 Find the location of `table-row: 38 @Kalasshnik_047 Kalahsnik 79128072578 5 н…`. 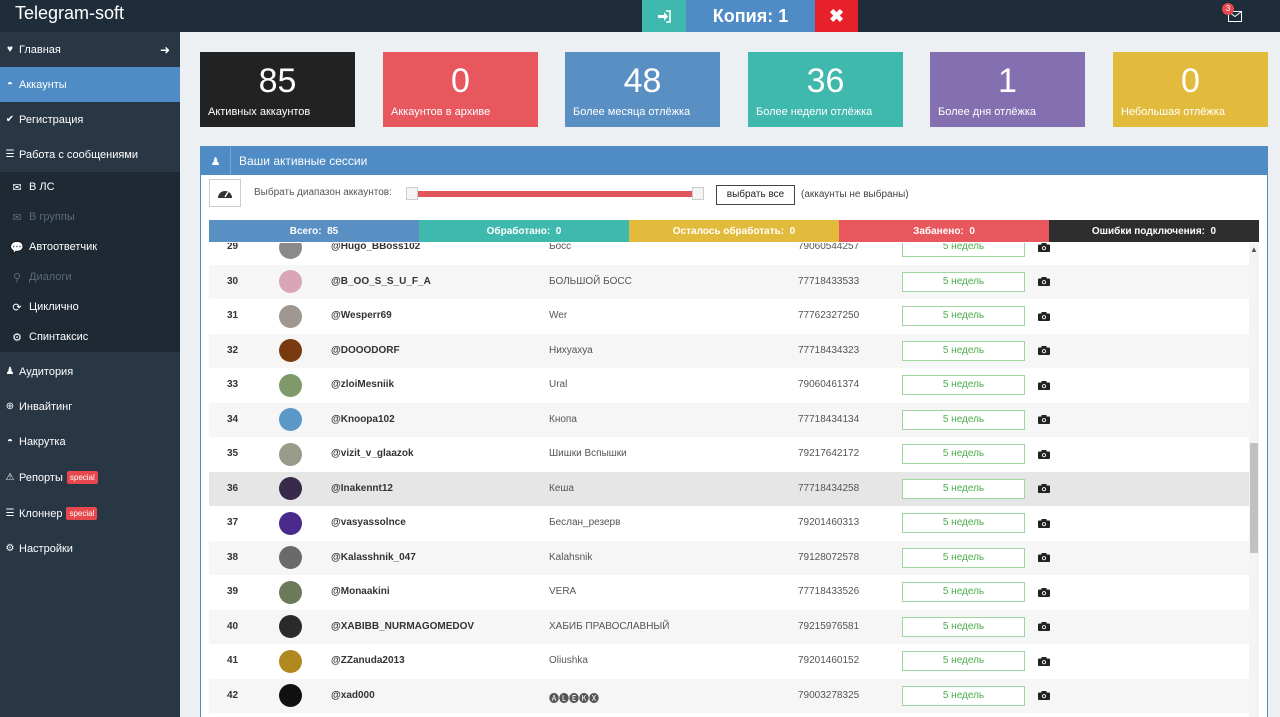

table-row: 38 @Kalasshnik_047 Kalahsnik 79128072578 5 н… is located at coordinates (729, 557).